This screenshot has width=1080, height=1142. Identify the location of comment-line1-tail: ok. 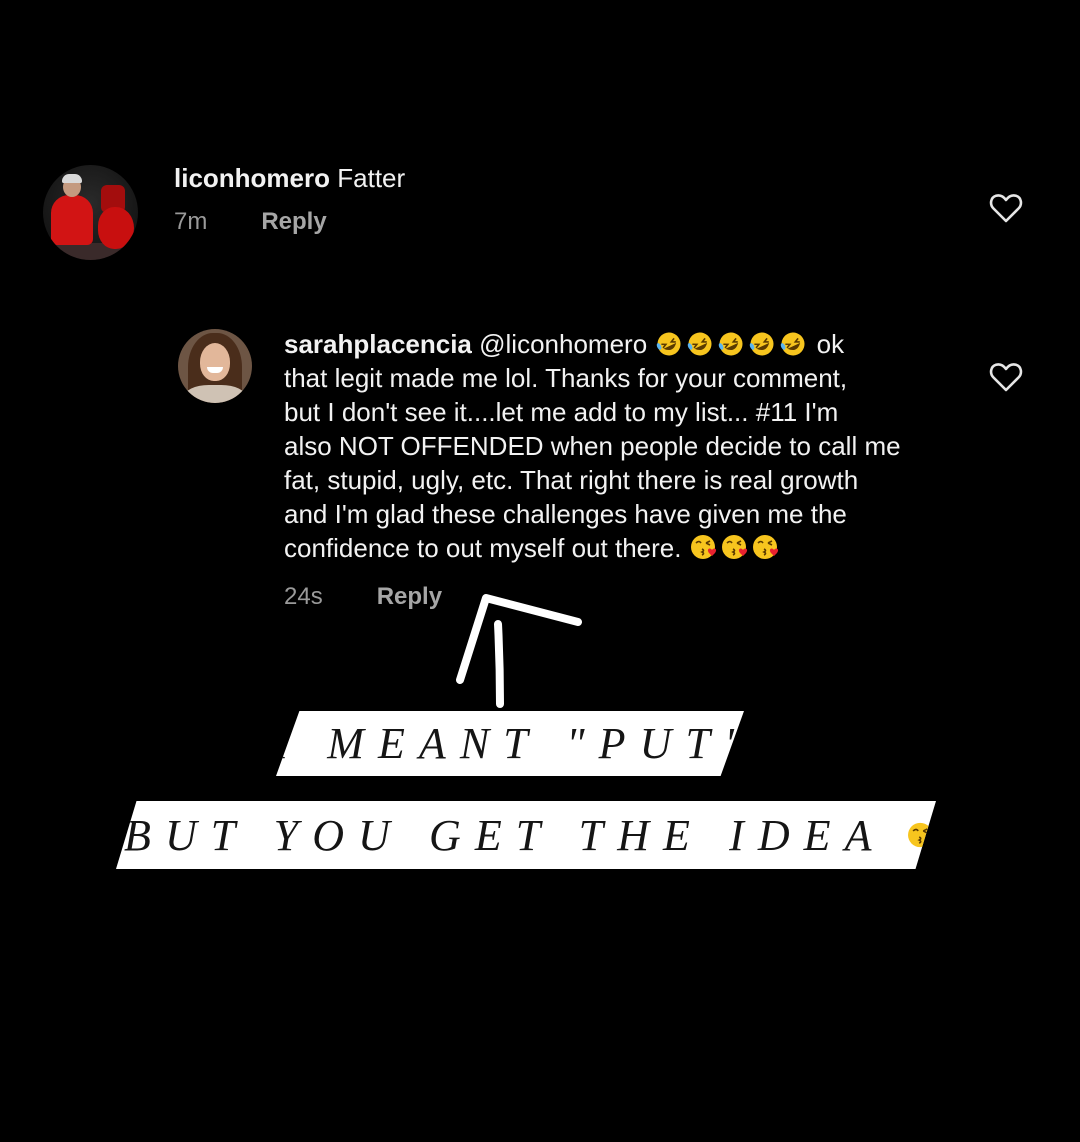
(830, 344).